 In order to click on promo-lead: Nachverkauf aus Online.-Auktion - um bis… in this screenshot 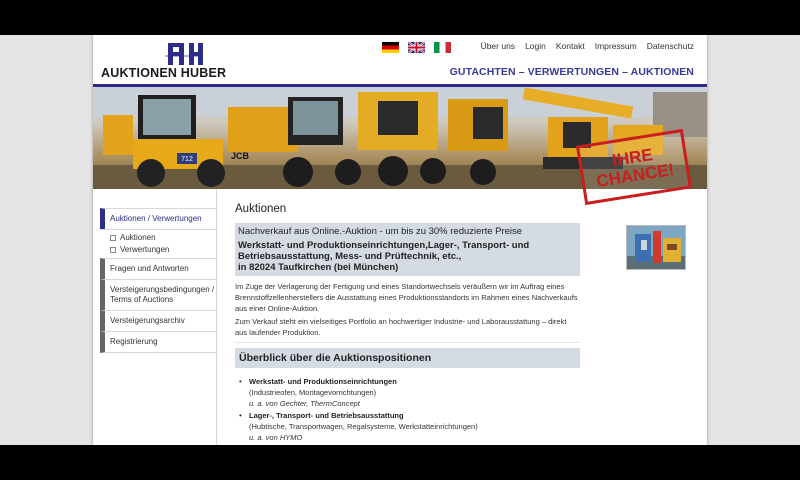, I will do `click(380, 231)`.